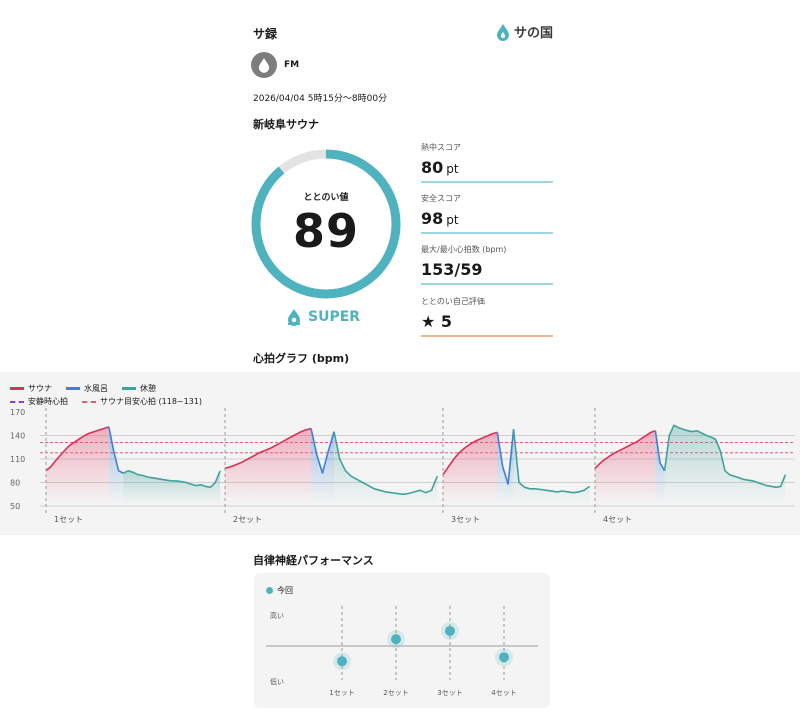 This screenshot has height=712, width=800. Describe the element at coordinates (341, 693) in the screenshot. I see `perf-category-label: 1セット` at that location.